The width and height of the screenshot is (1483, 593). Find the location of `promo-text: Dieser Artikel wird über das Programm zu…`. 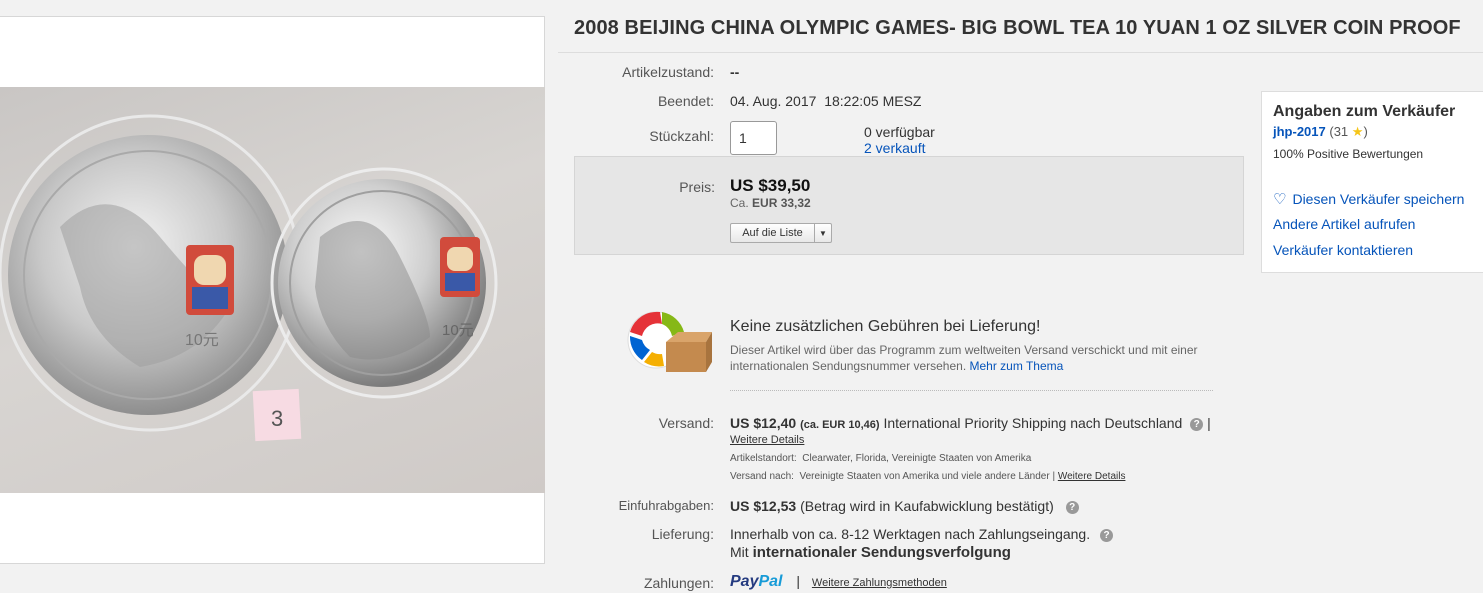

promo-text: Dieser Artikel wird über das Programm zu… is located at coordinates (964, 358).